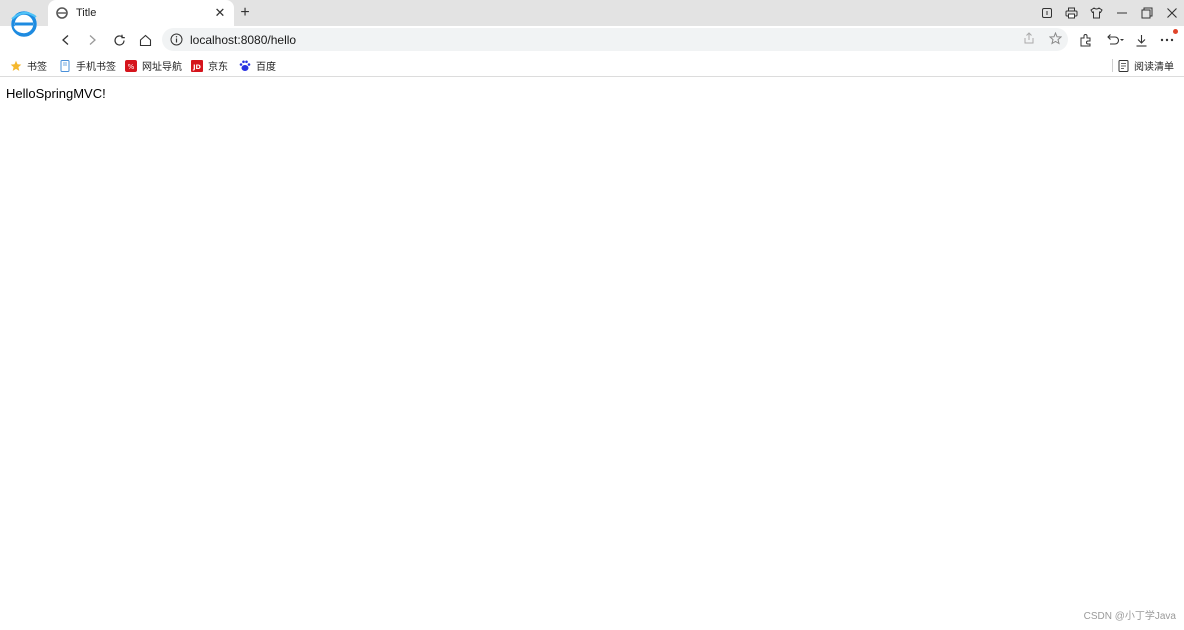 The image size is (1184, 630). What do you see at coordinates (220, 13) in the screenshot?
I see `close-tab-icon: ✕` at bounding box center [220, 13].